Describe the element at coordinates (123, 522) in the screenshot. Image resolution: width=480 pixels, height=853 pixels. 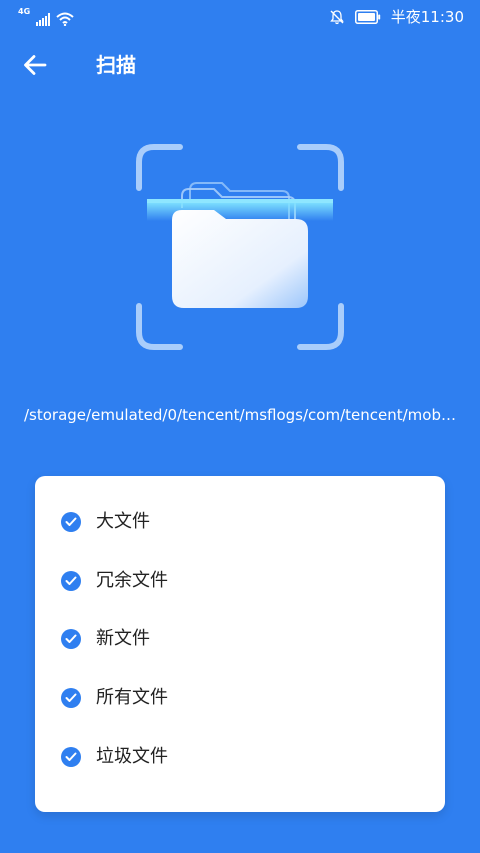
I see `option-label: 大文件` at that location.